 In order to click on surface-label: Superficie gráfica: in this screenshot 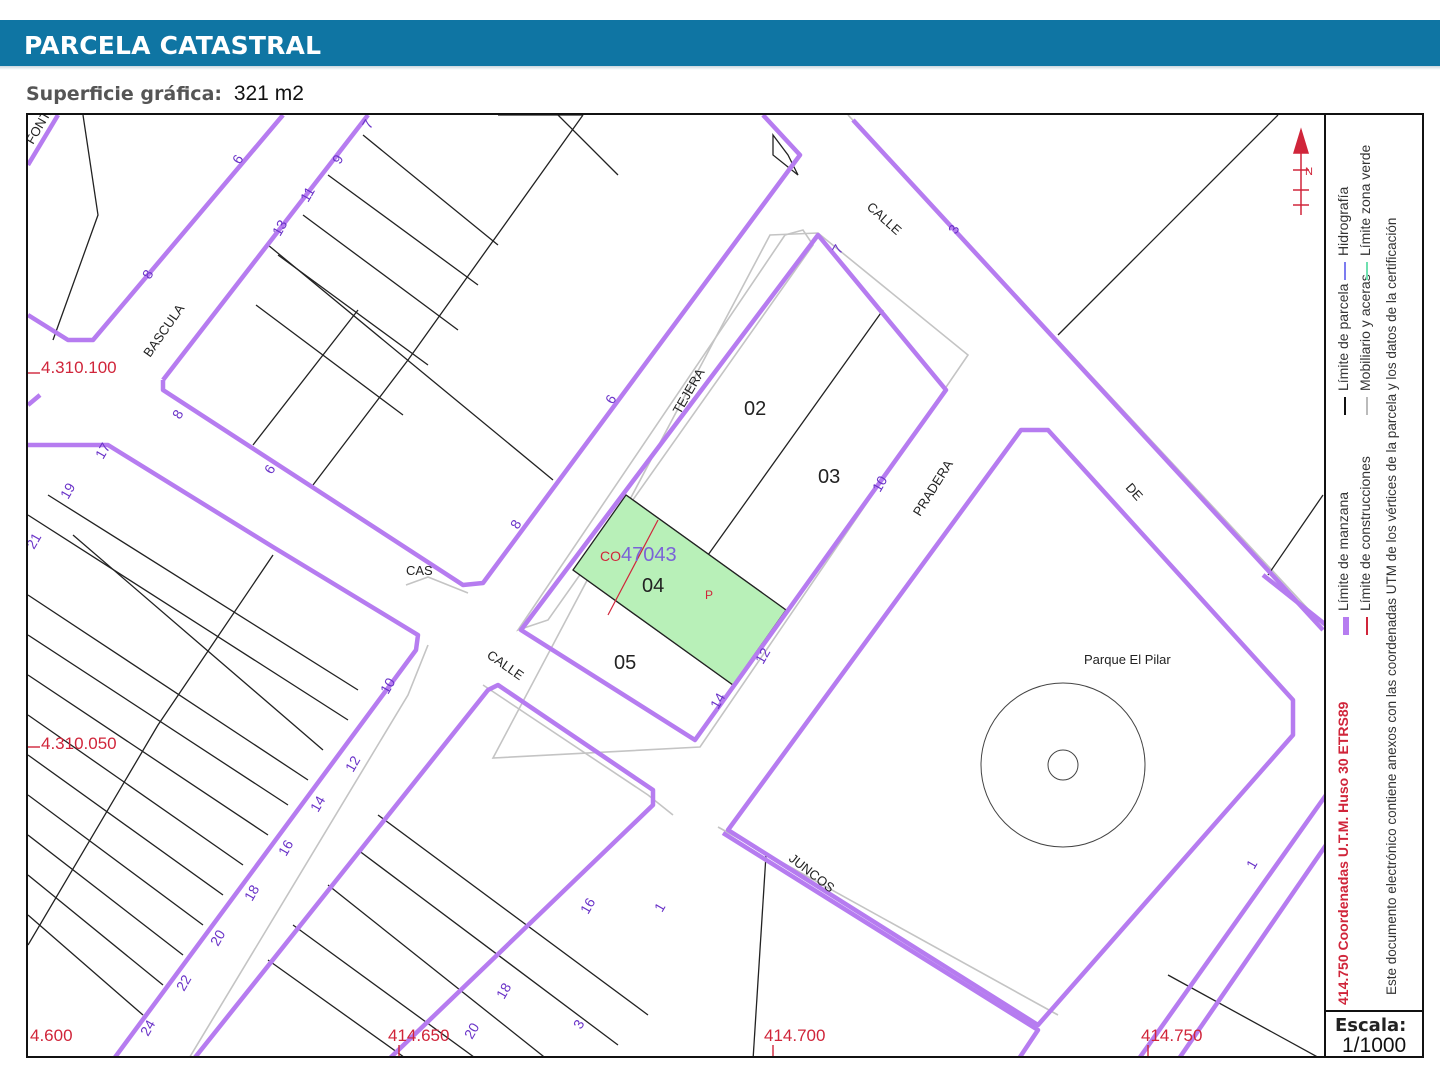, I will do `click(124, 94)`.